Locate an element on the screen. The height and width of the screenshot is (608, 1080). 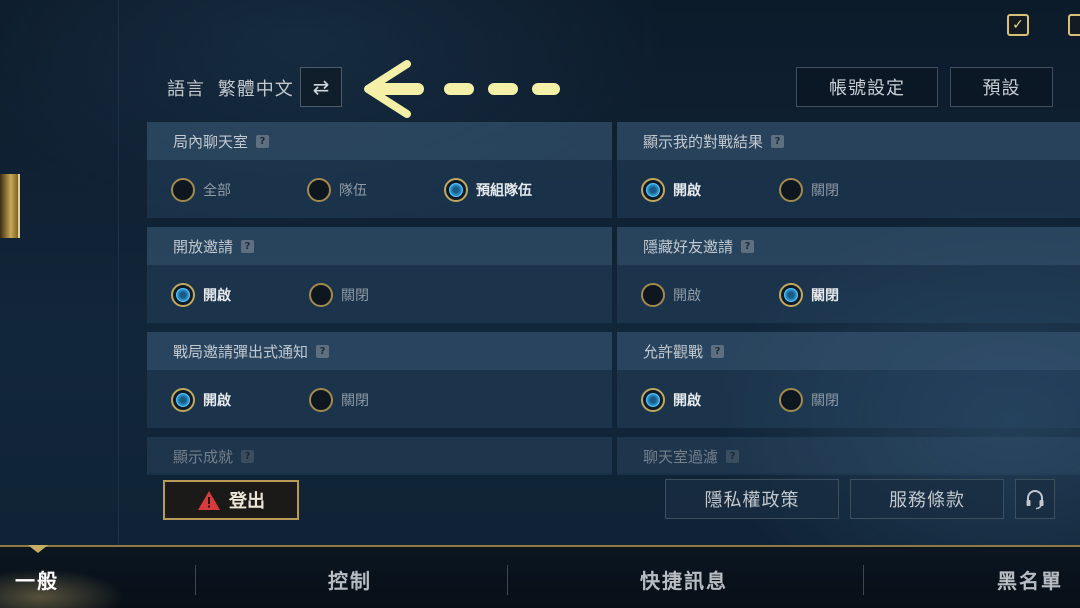
allow-spectate-panel: 允許觀戰 ? 開啟 關閉 is located at coordinates (848, 380).